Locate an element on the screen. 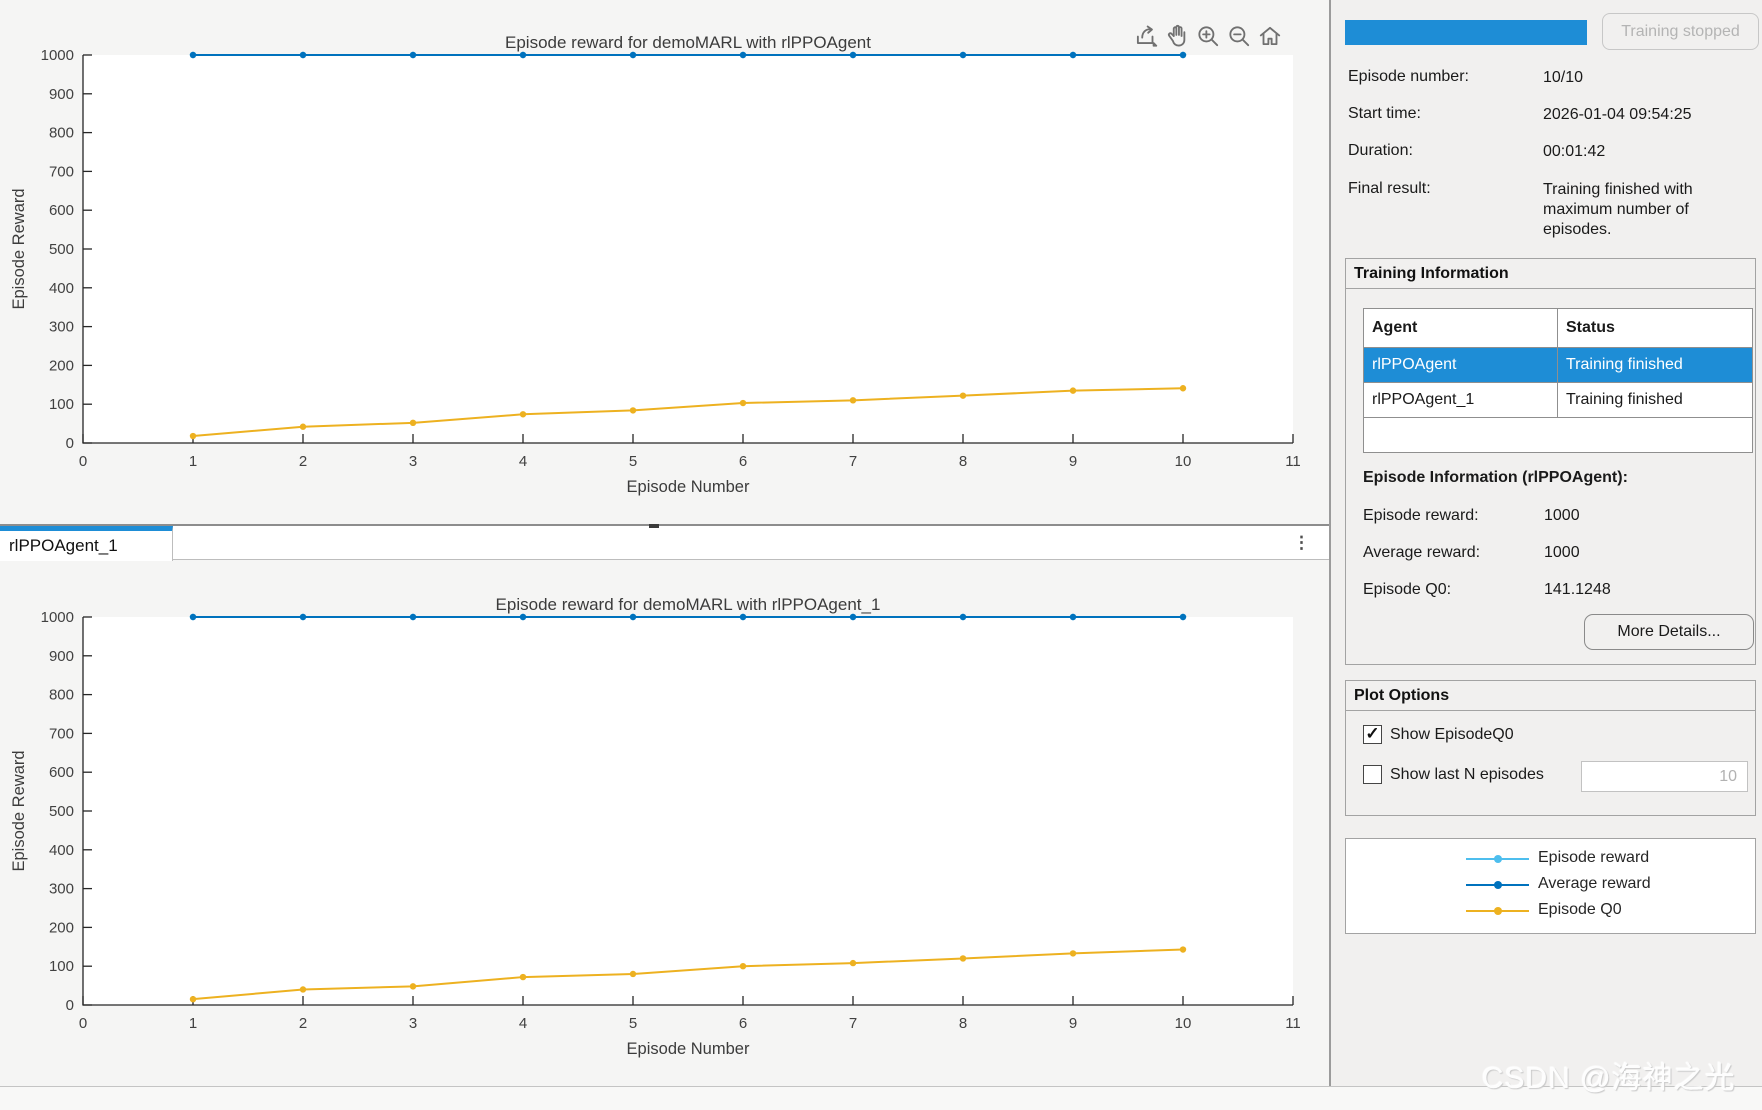  agent-cell: rlPPOAgent is located at coordinates (1460, 365).